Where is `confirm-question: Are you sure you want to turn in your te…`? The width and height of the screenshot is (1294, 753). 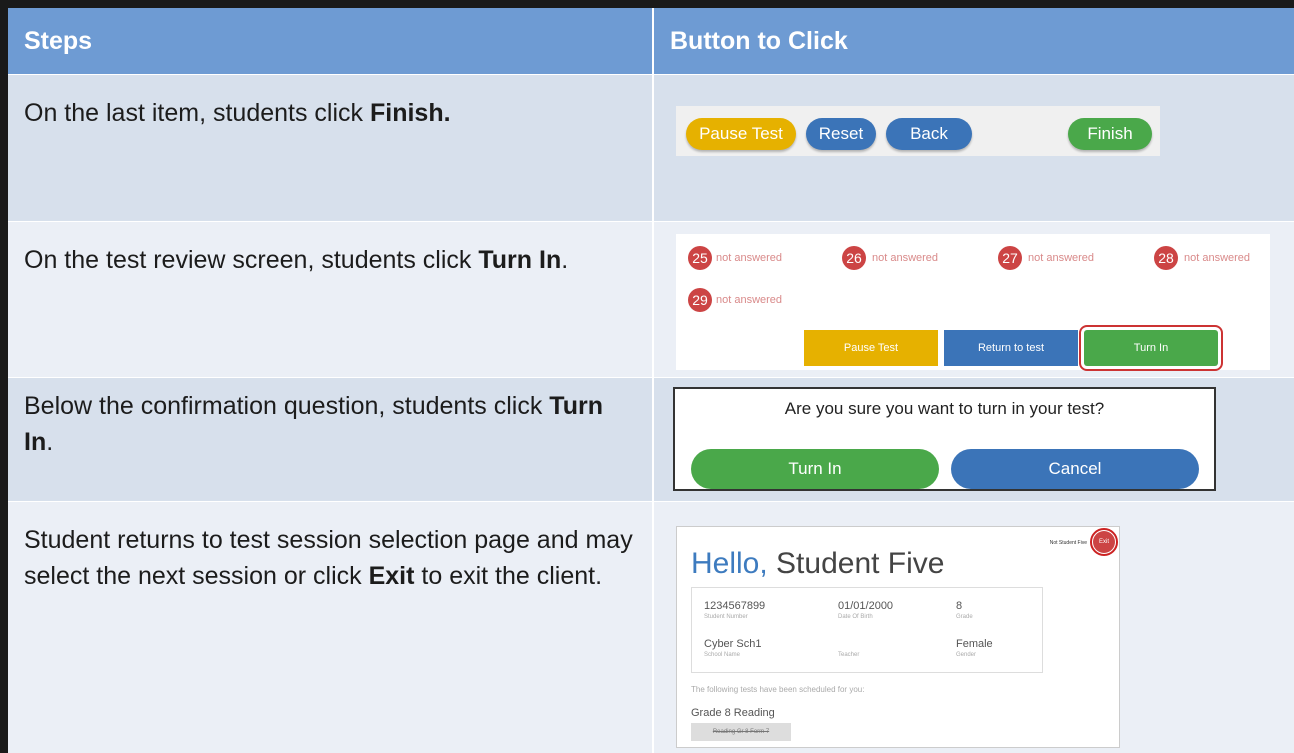
confirm-question: Are you sure you want to turn in your te… is located at coordinates (944, 408).